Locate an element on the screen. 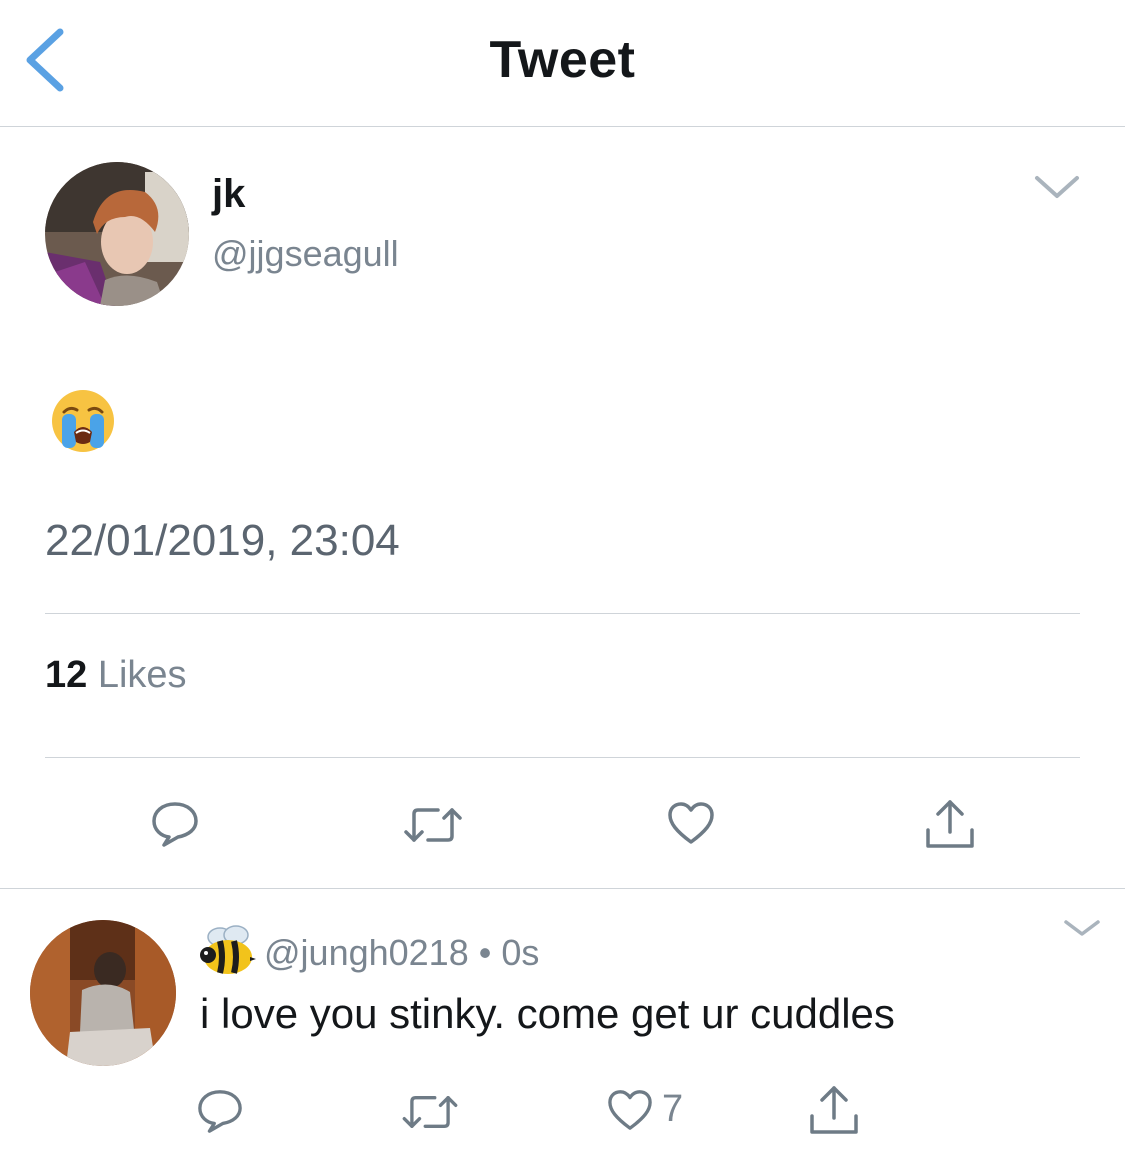 The width and height of the screenshot is (1125, 1162). reply-like-count: 7 is located at coordinates (673, 1109).